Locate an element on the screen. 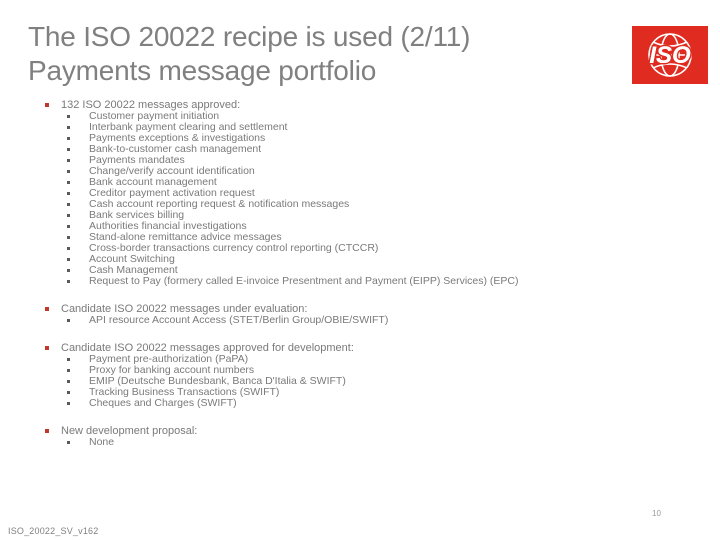  bullet-item: Cheques and Charges (SWIFT) is located at coordinates (360, 403).